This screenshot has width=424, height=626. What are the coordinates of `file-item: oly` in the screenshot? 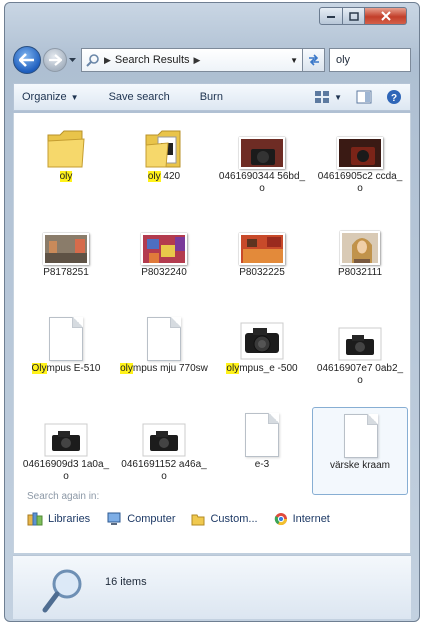 It's located at (66, 163).